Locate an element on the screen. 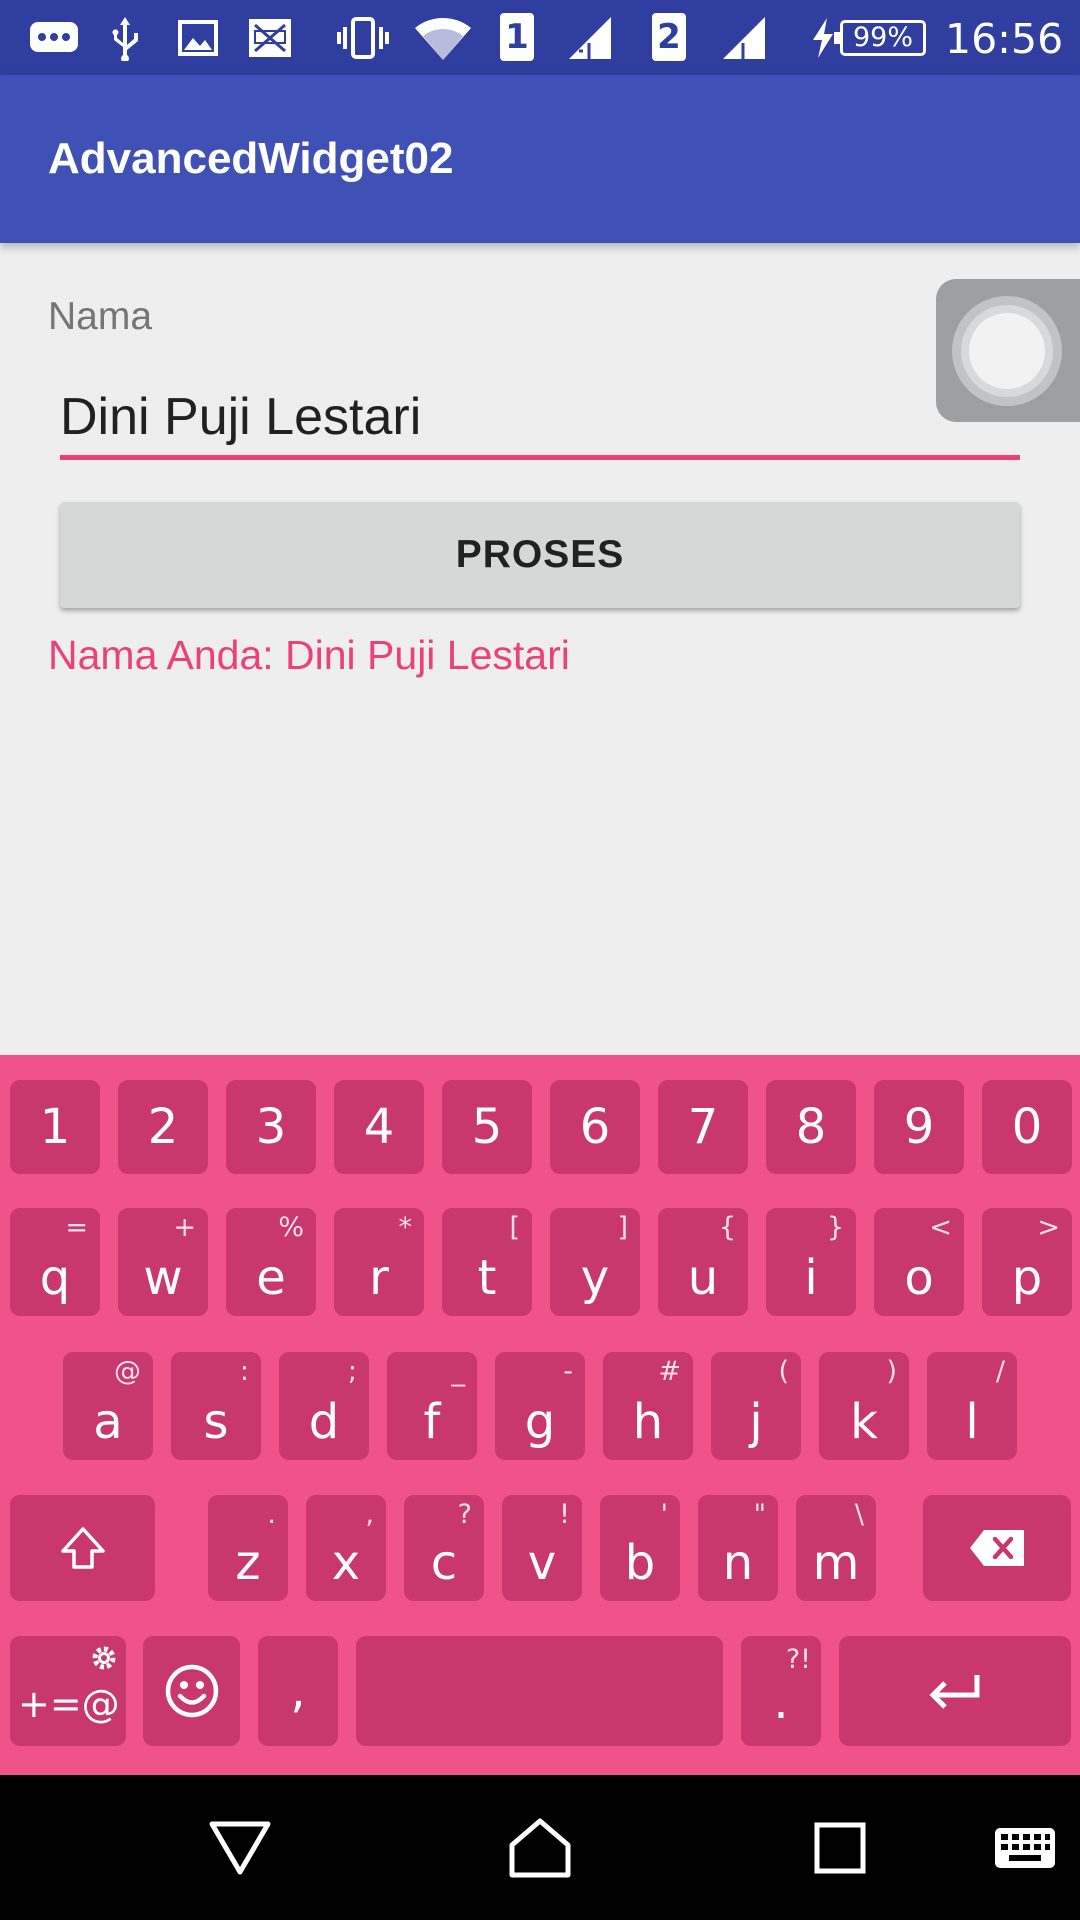 This screenshot has width=1080, height=1920. key-e: % e is located at coordinates (271, 1262).